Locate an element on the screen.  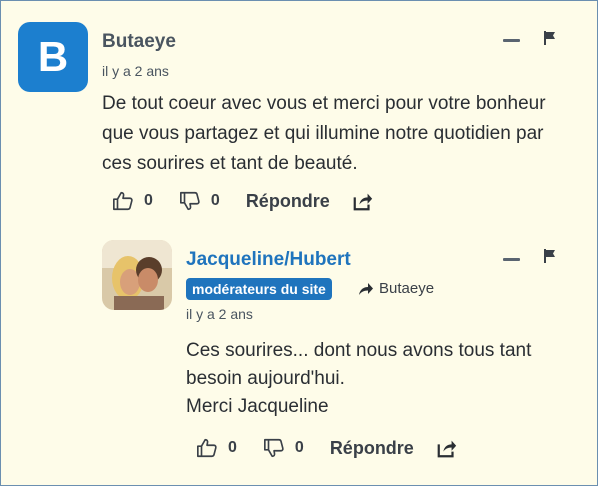
reply-timestamp: il y a 2 ans is located at coordinates (219, 314).